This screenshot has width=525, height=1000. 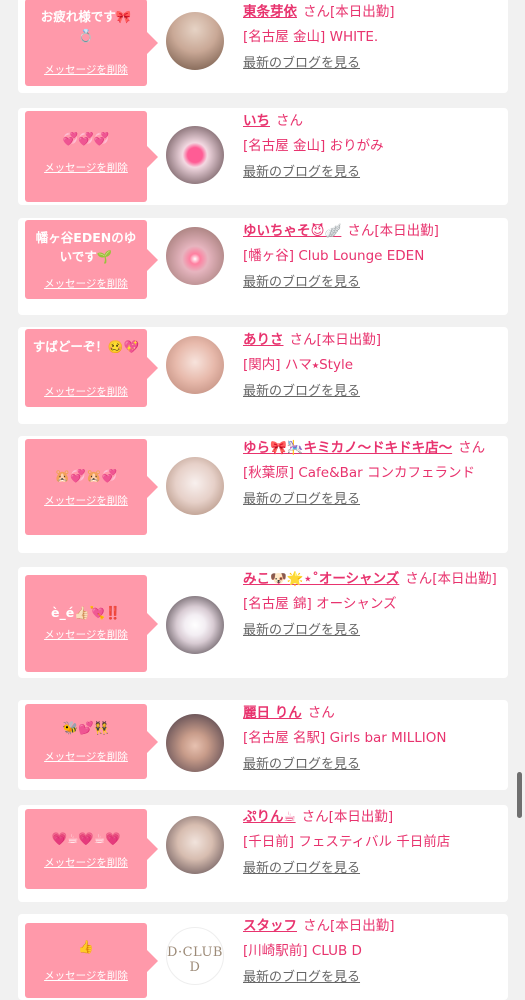 What do you see at coordinates (91, 368) in the screenshot?
I see `message-bubble: すばどーぞ！🥴💖 メッセージを削除` at bounding box center [91, 368].